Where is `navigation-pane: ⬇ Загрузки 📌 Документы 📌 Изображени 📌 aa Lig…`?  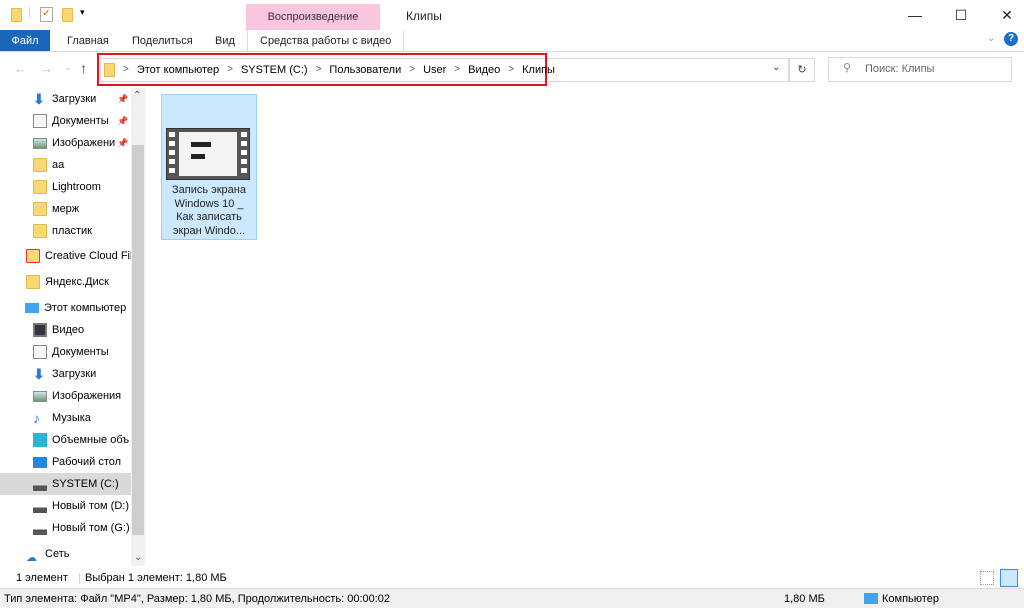
navigation-pane: ⬇ Загрузки 📌 Документы 📌 Изображени 📌 aa Lig… is located at coordinates (65, 327).